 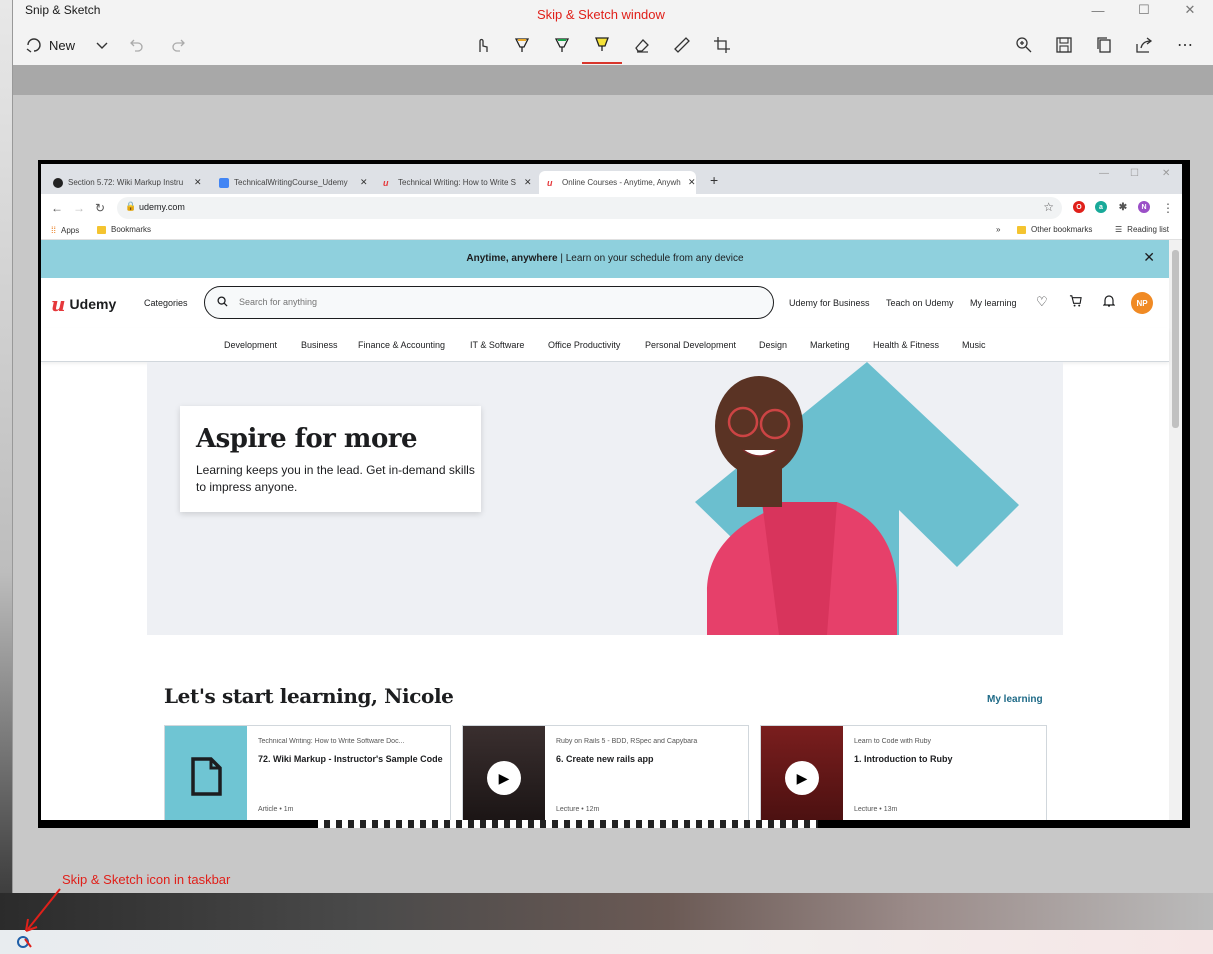 I want to click on category-link: Business, so click(x=319, y=345).